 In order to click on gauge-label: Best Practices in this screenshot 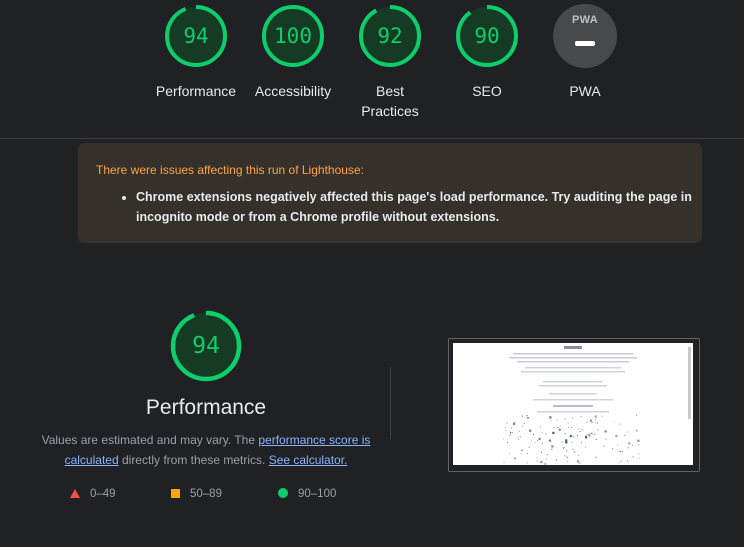, I will do `click(390, 101)`.